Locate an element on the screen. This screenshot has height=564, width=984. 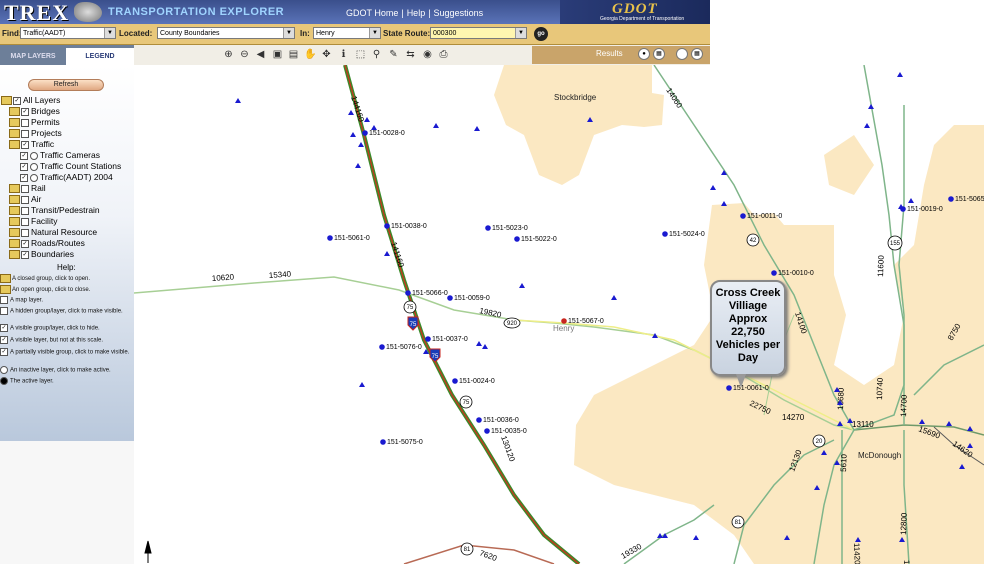
find-icon: ⚲ is located at coordinates (376, 54).